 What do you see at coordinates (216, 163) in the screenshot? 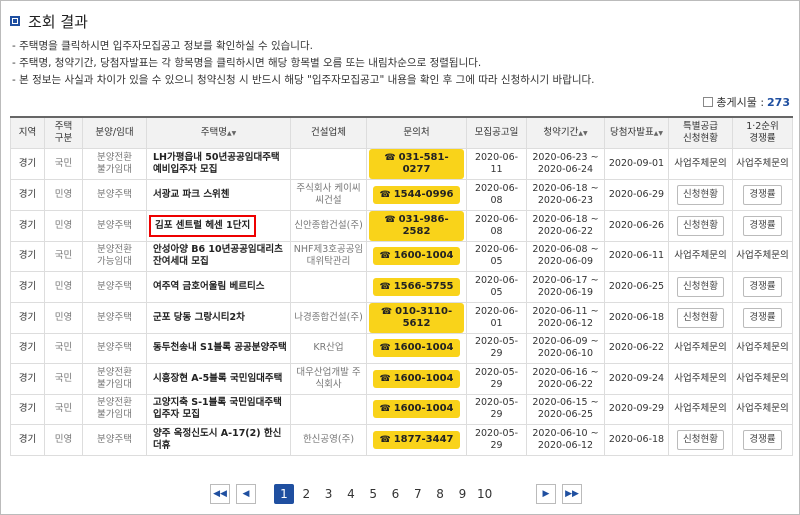
I see `house-name-link: LH가평읍내 50년공공임대주택 예비입주자 모집` at bounding box center [216, 163].